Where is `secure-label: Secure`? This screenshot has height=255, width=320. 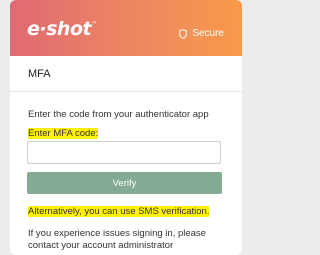 secure-label: Secure is located at coordinates (208, 33).